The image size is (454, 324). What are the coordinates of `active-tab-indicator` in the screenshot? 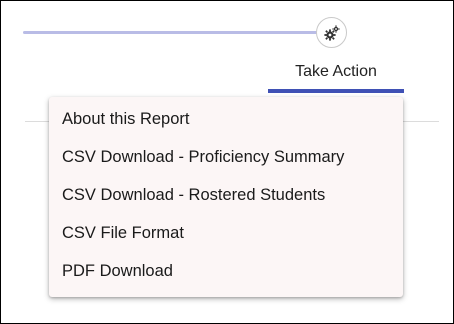 It's located at (336, 91).